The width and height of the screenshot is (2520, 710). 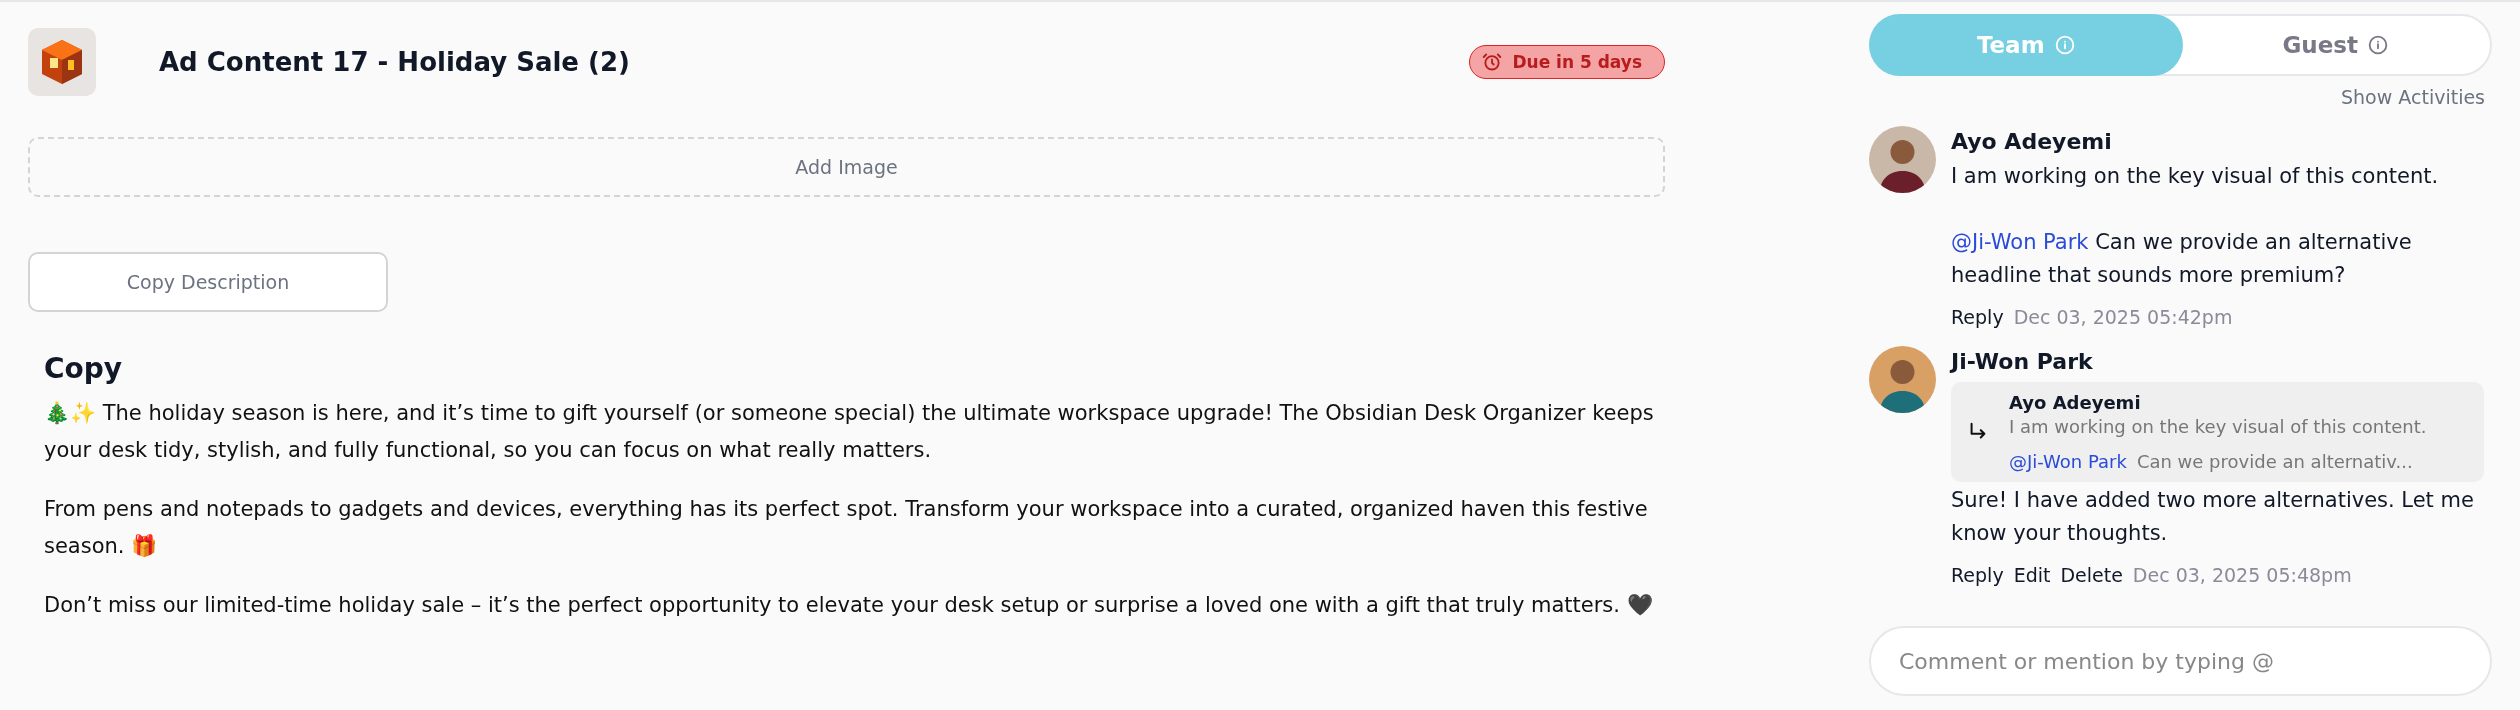 What do you see at coordinates (395, 62) in the screenshot?
I see `content-title: Ad Content 17 - Holiday Sale (2)` at bounding box center [395, 62].